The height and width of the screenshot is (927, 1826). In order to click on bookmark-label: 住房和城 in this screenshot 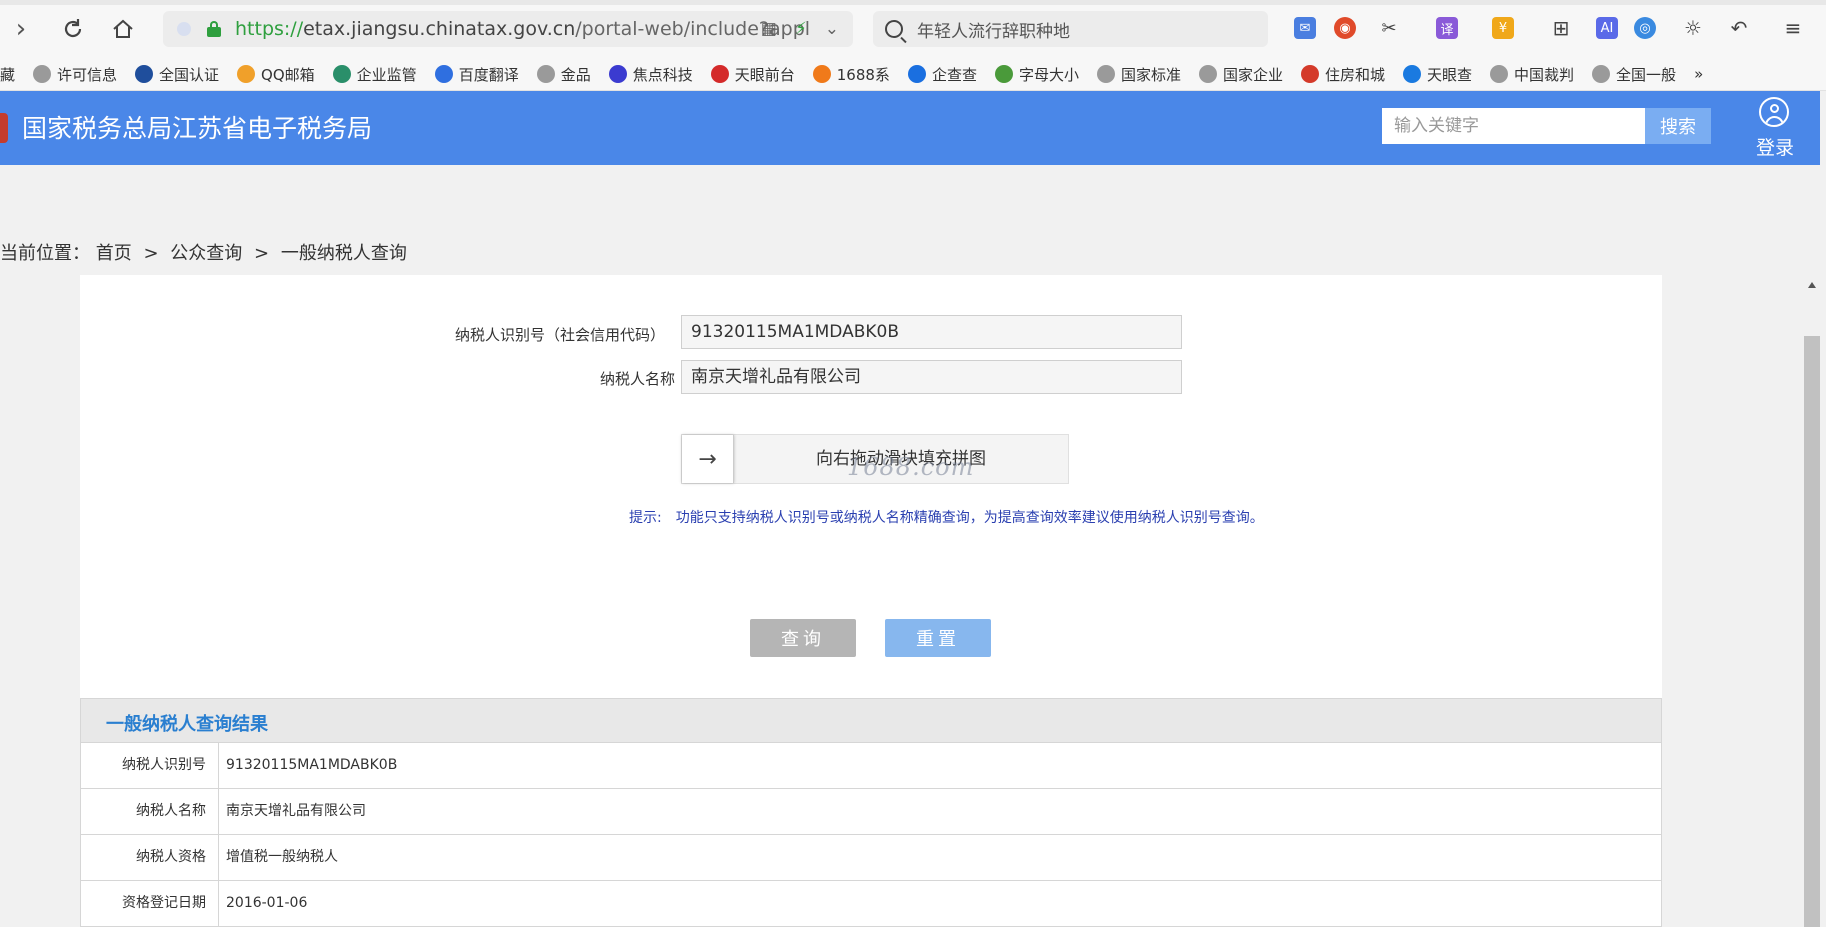, I will do `click(1355, 74)`.